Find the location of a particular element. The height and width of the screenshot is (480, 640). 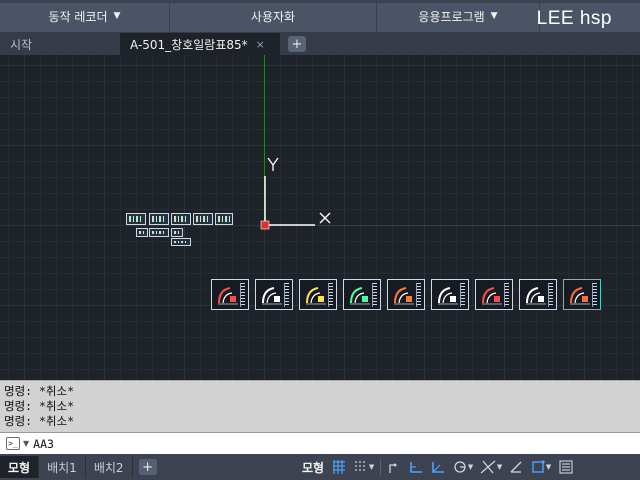

selection-cycling-icon: ▼ is located at coordinates (541, 467).